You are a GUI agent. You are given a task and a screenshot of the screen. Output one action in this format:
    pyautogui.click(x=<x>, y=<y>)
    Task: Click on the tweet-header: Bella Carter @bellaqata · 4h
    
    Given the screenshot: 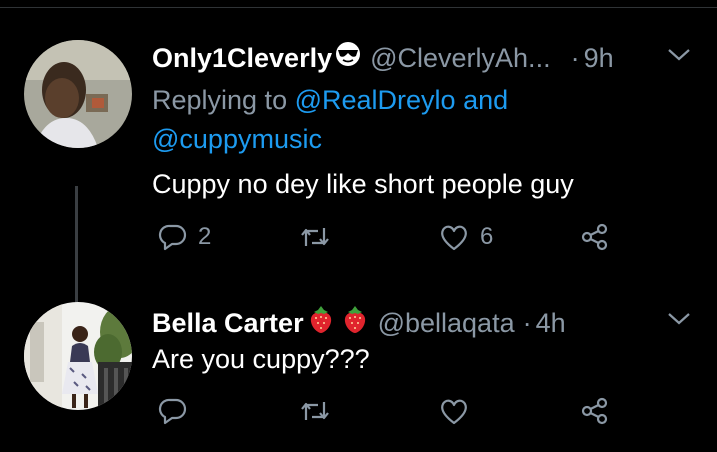 What is the action you would take?
    pyautogui.click(x=359, y=323)
    